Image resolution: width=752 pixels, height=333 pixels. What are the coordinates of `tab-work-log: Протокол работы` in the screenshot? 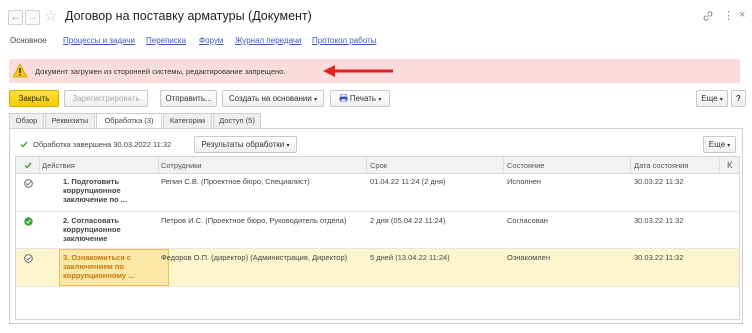 It's located at (344, 40).